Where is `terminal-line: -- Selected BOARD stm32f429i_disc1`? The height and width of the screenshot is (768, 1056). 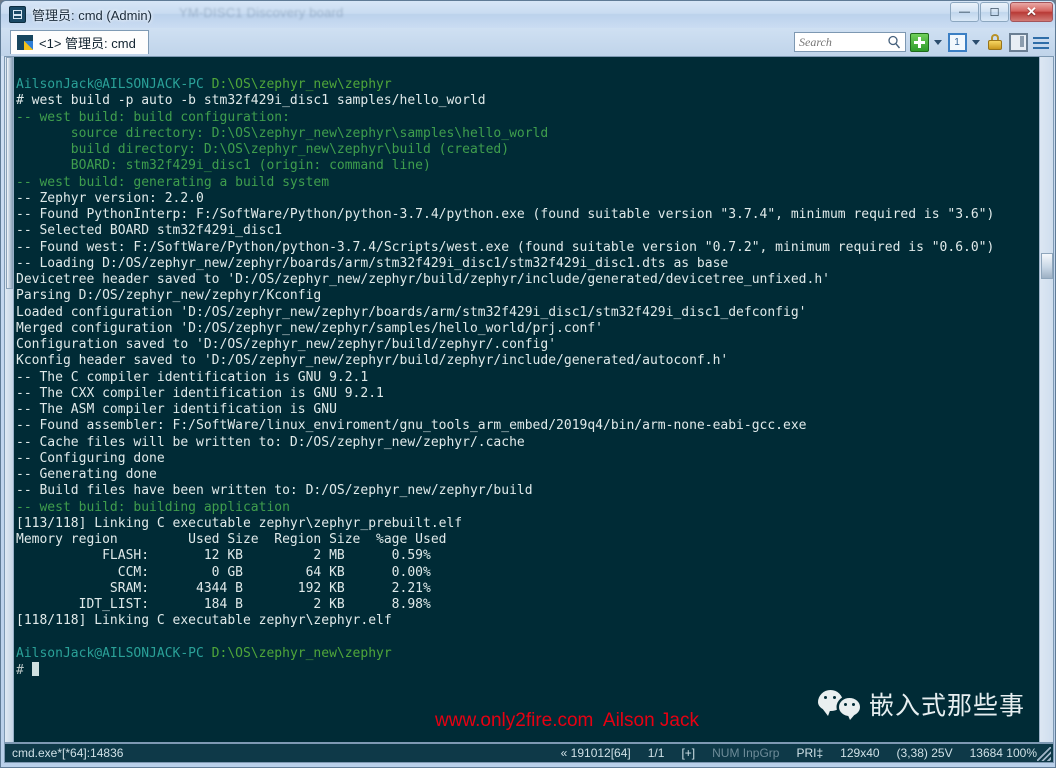 terminal-line: -- Selected BOARD stm32f429i_disc1 is located at coordinates (531, 231).